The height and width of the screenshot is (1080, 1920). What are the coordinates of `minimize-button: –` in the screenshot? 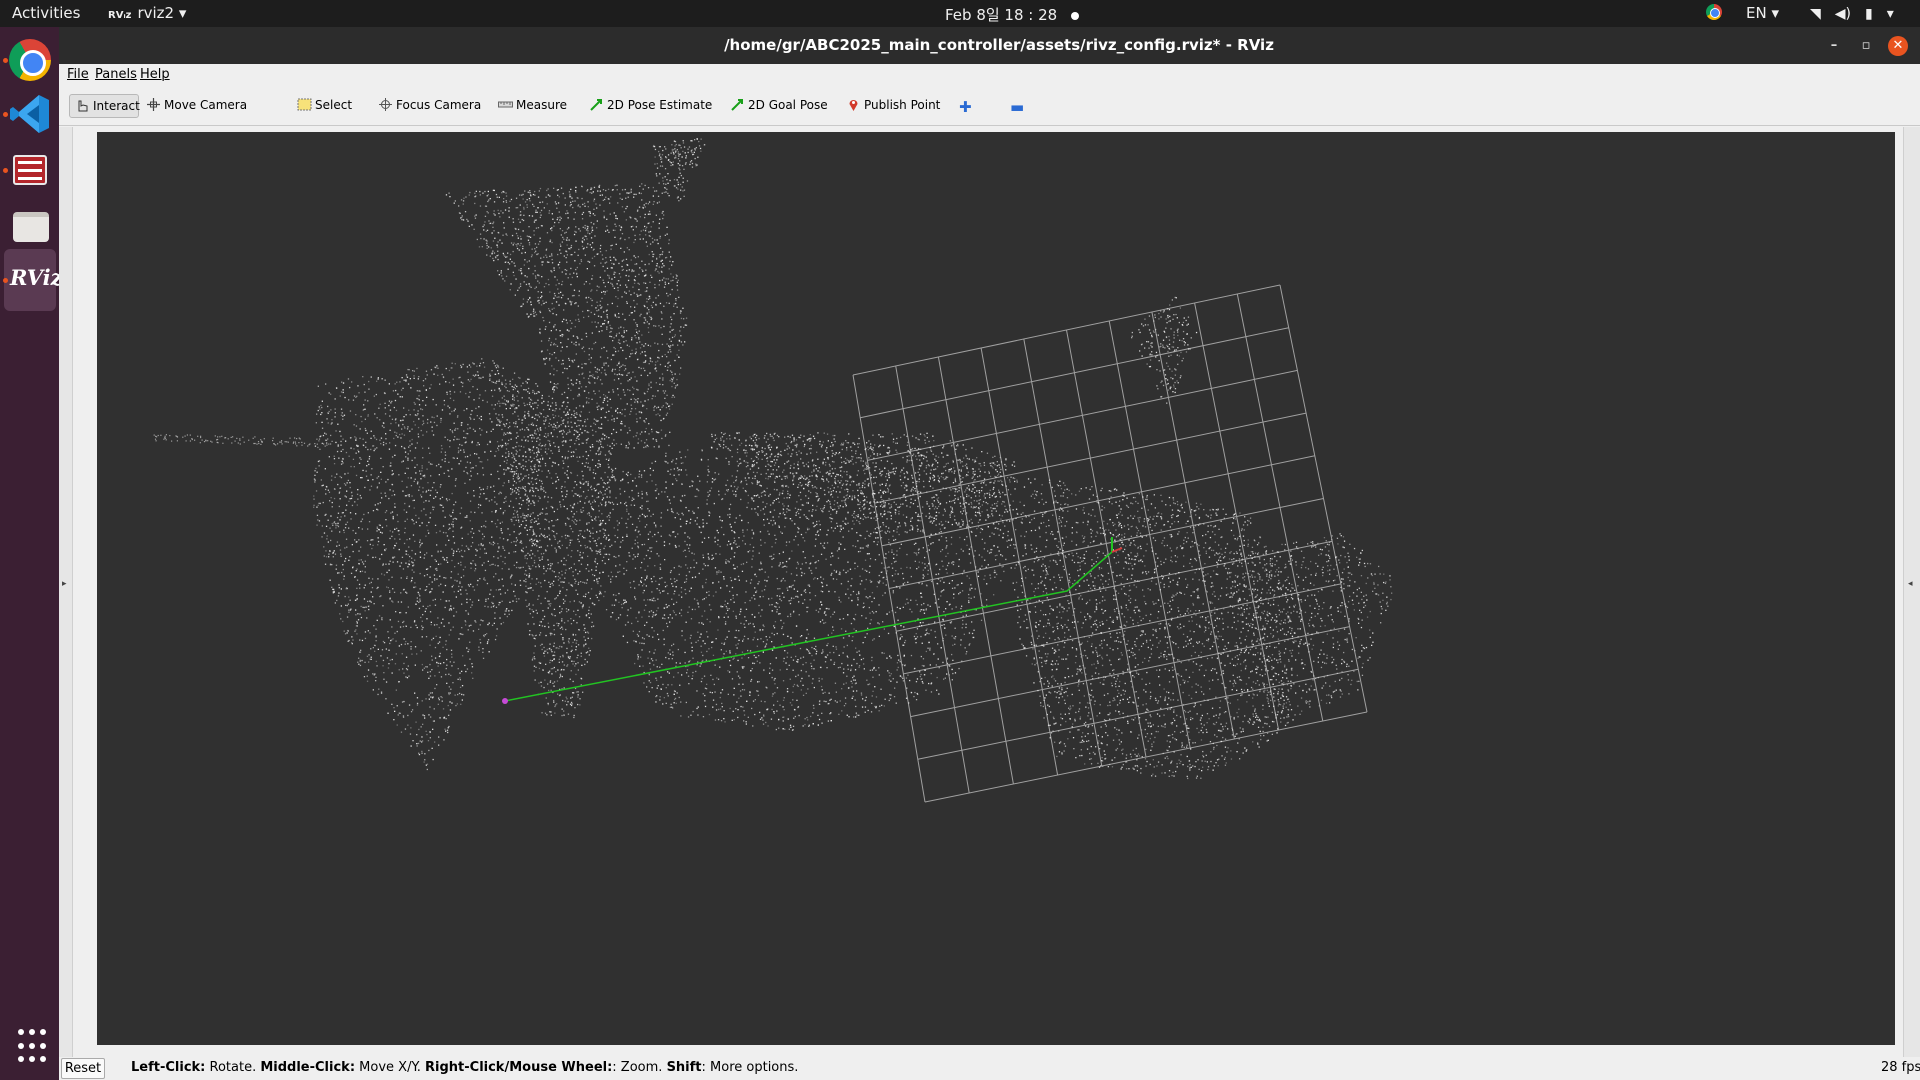 It's located at (1834, 46).